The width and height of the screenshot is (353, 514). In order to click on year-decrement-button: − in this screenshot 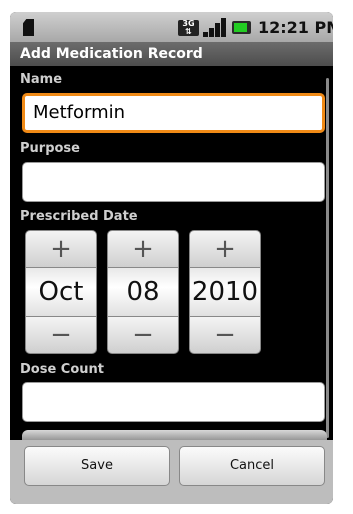, I will do `click(225, 335)`.